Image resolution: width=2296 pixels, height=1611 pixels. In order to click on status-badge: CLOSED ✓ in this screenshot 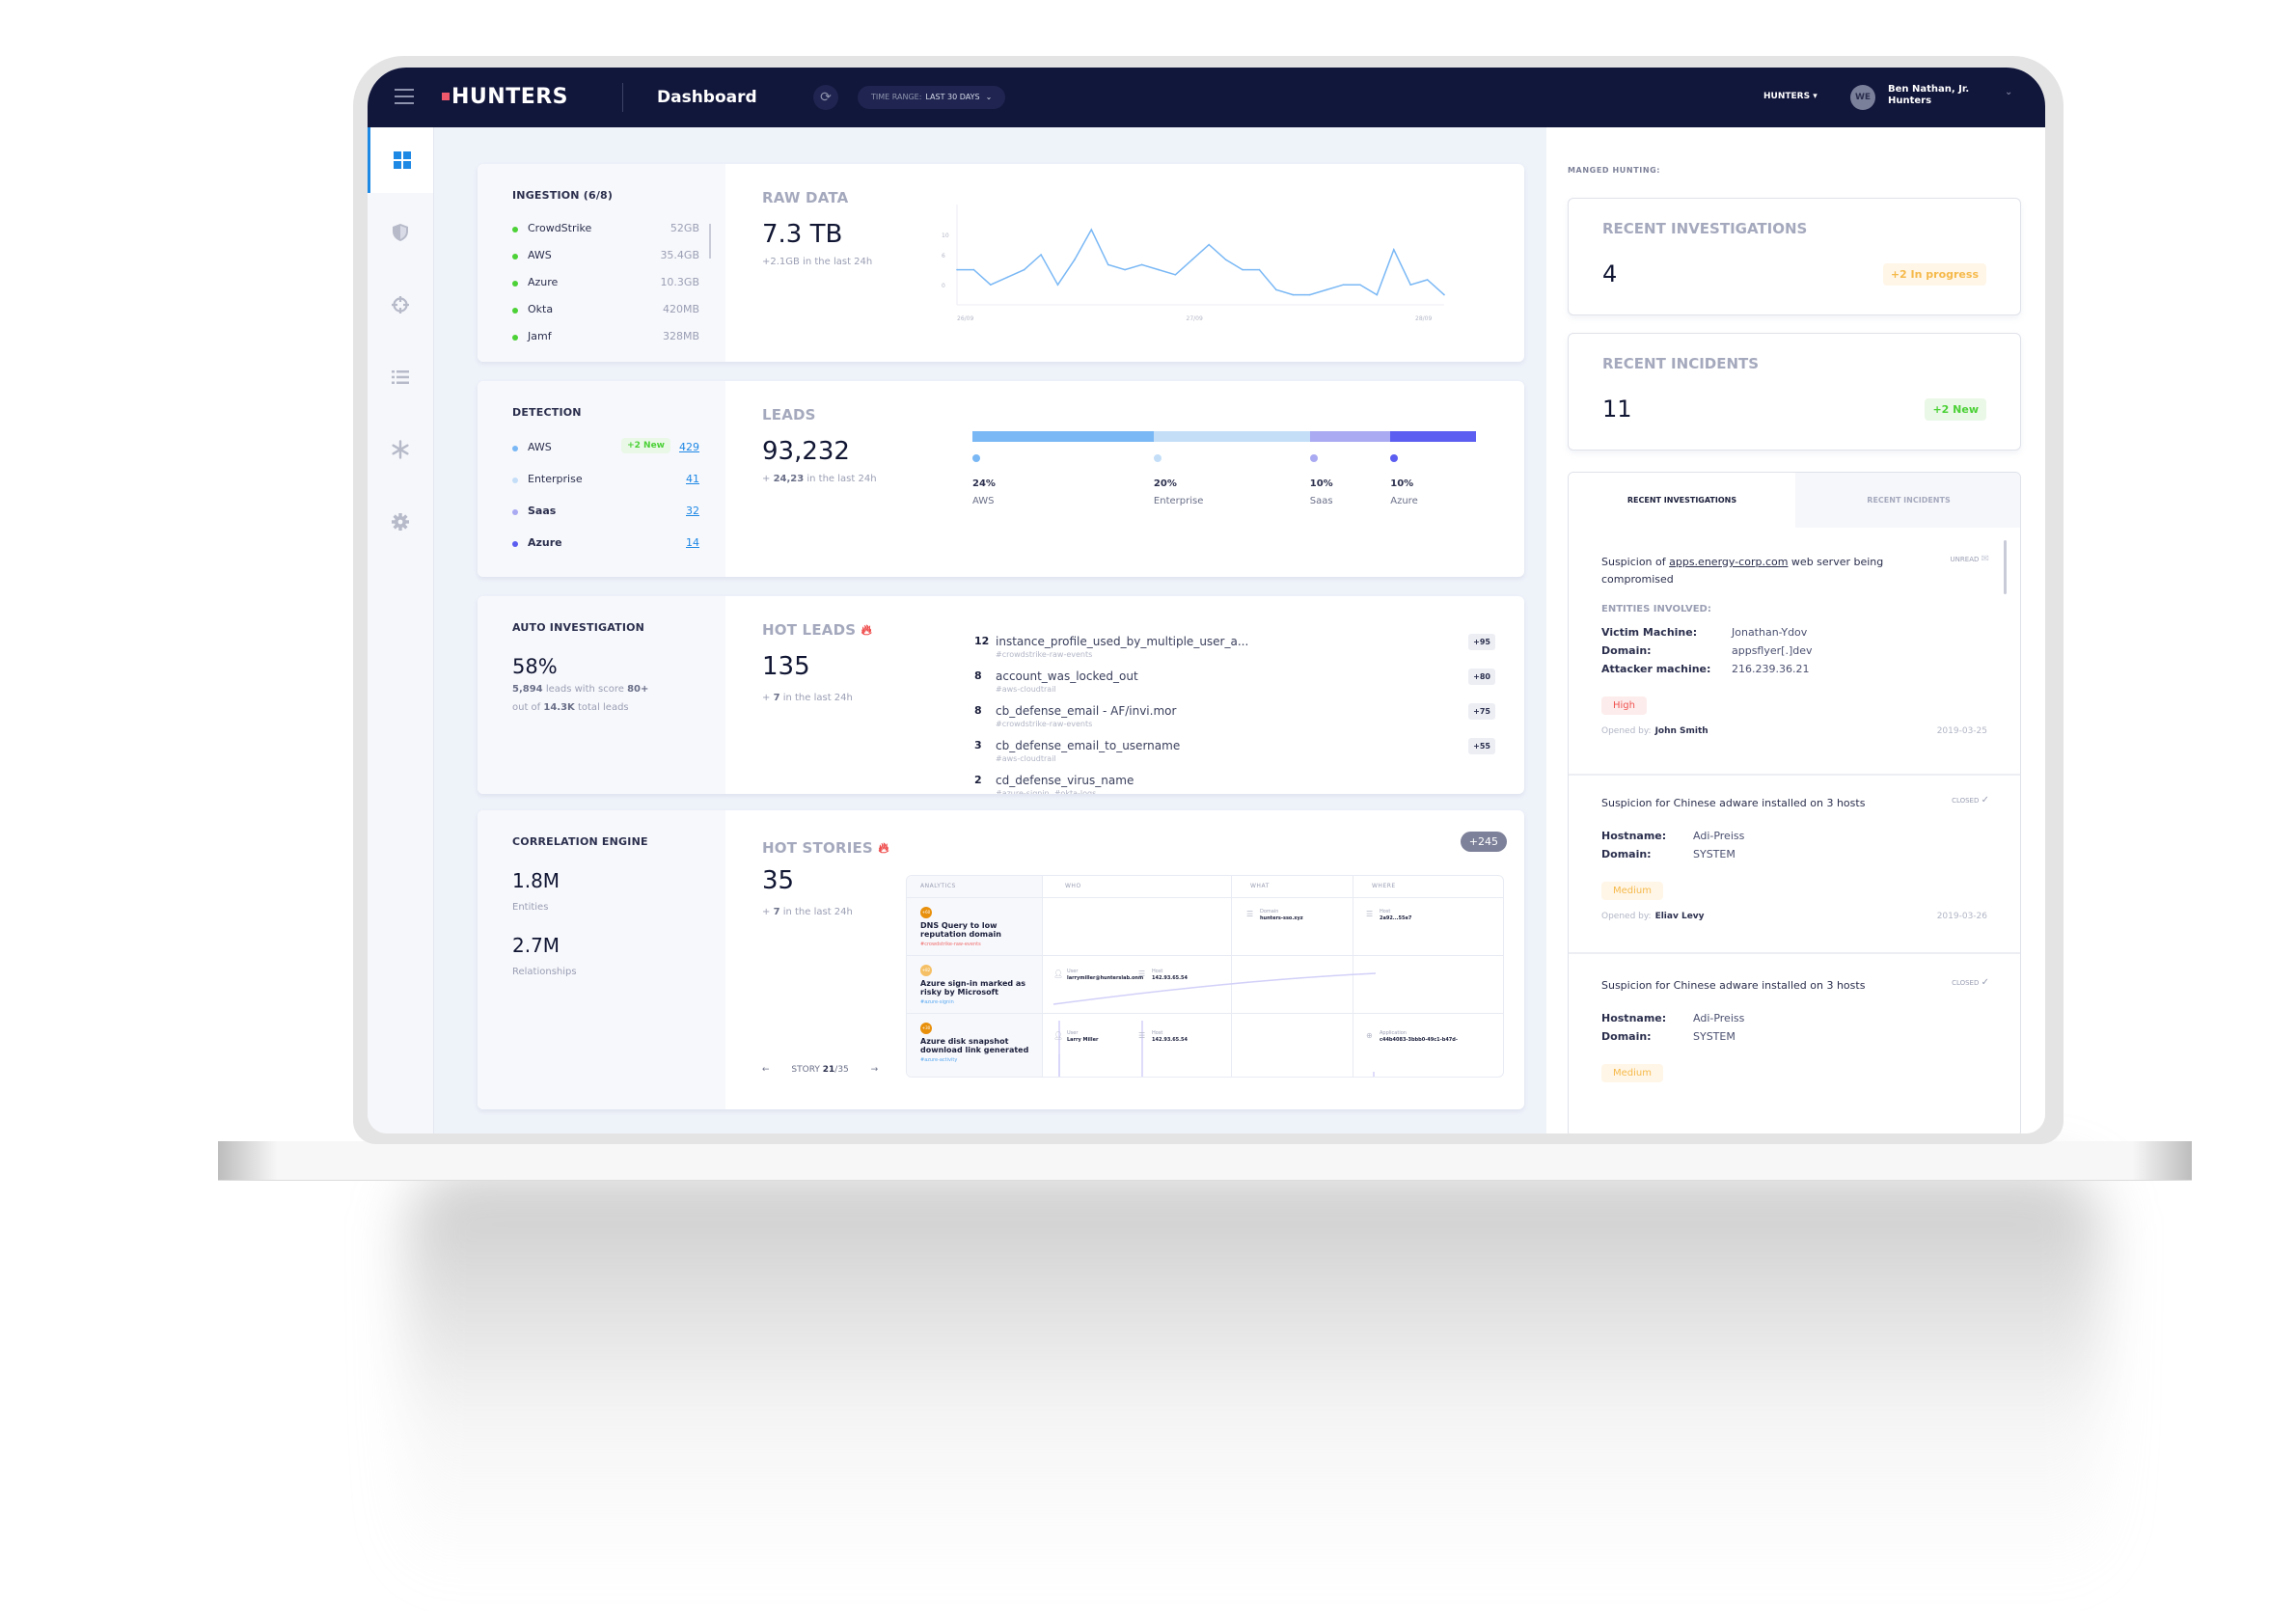, I will do `click(1971, 800)`.